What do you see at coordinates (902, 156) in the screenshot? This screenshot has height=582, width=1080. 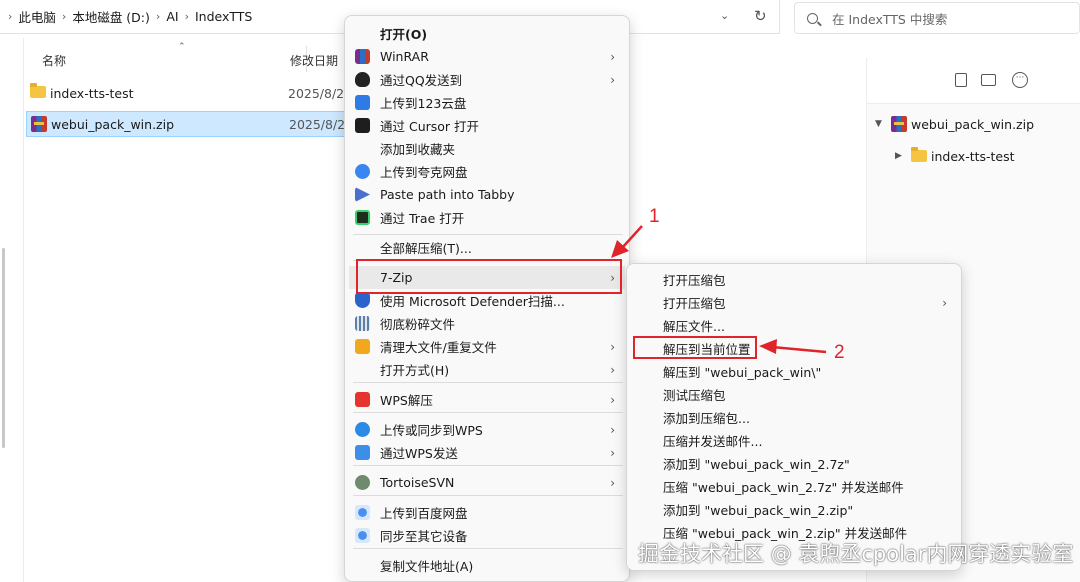 I see `collapsed-caret-icon: ▶` at bounding box center [902, 156].